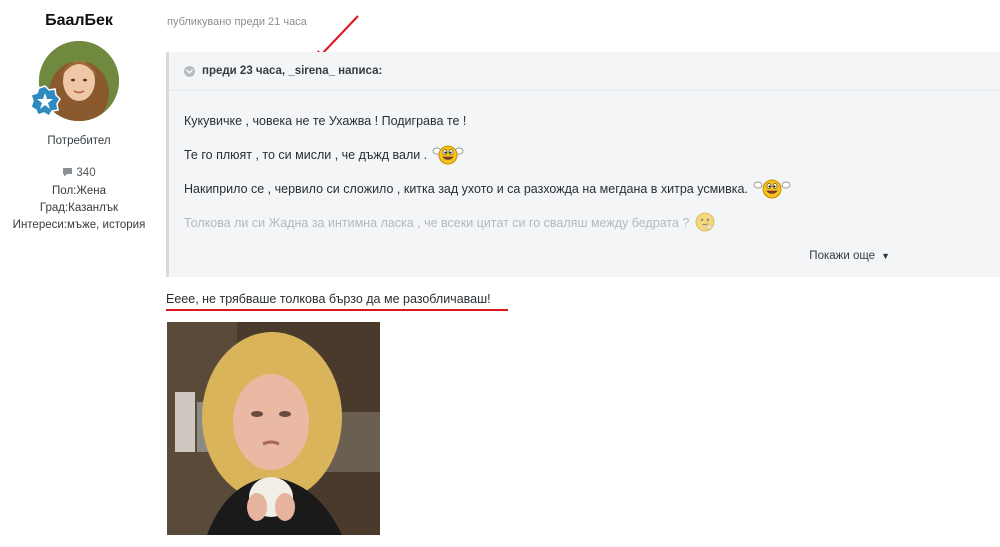 The image size is (1000, 547). Describe the element at coordinates (79, 21) in the screenshot. I see `author-name: БаалБек` at that location.